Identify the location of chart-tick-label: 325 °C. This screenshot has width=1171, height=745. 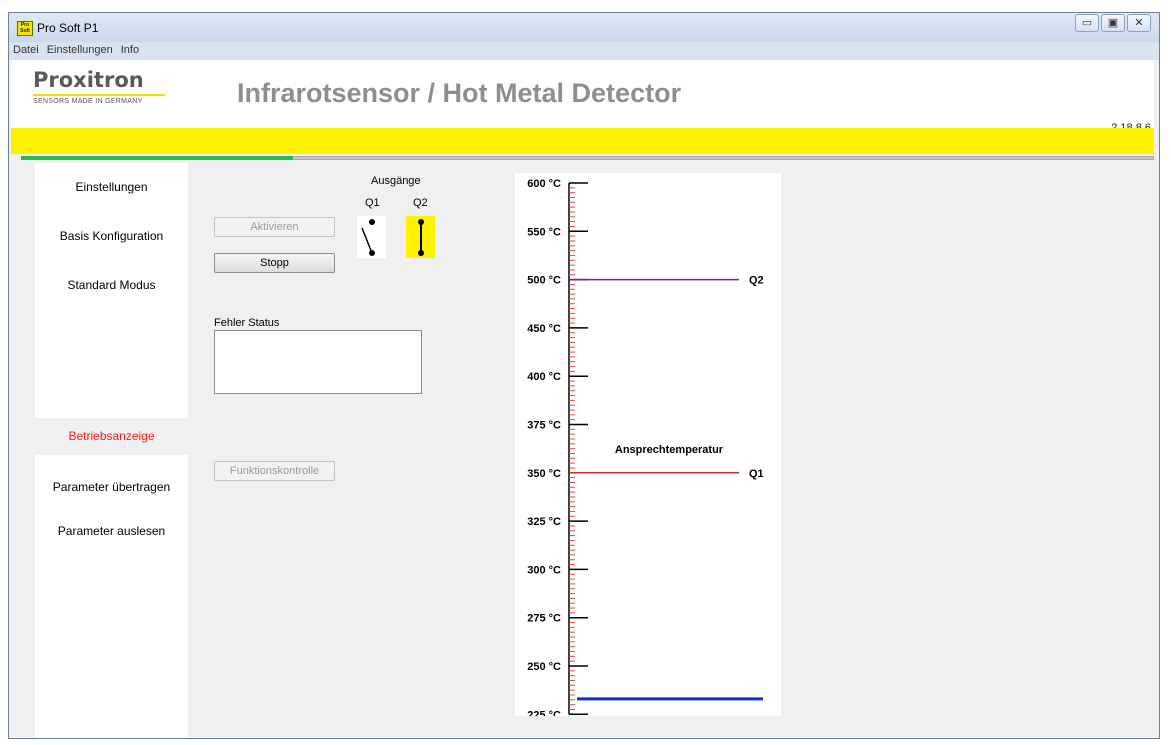
(544, 522).